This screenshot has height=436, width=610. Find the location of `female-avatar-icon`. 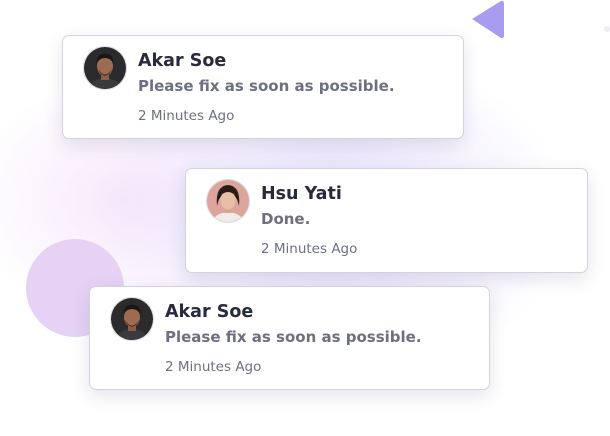

female-avatar-icon is located at coordinates (228, 201).